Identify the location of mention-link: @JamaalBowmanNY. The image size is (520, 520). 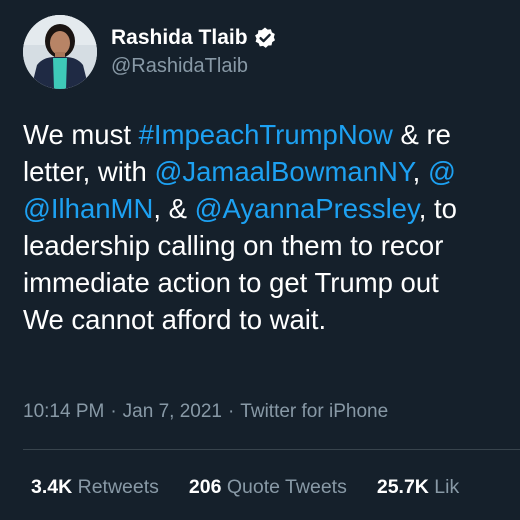
(283, 171).